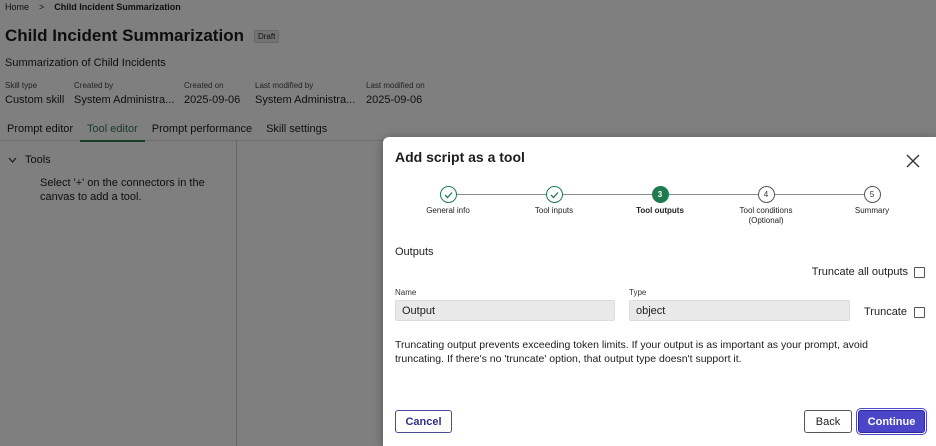 The width and height of the screenshot is (936, 446). What do you see at coordinates (414, 252) in the screenshot?
I see `outputs-section-title: Outputs` at bounding box center [414, 252].